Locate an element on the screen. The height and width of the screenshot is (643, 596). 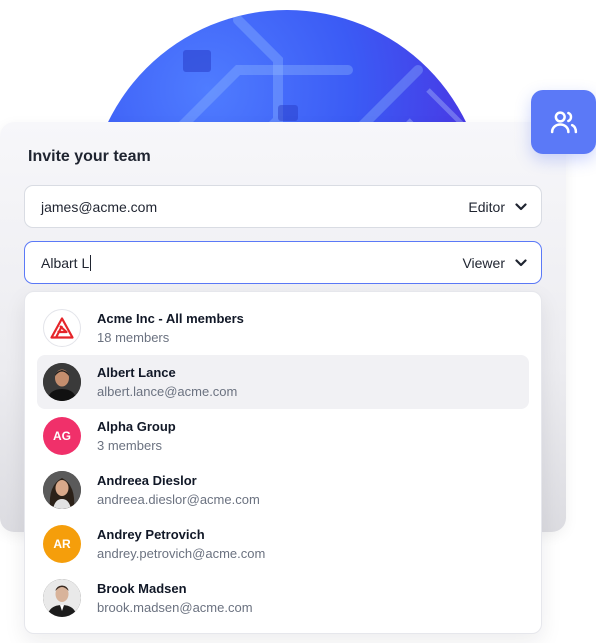
card-title: Invite your team is located at coordinates (89, 156).